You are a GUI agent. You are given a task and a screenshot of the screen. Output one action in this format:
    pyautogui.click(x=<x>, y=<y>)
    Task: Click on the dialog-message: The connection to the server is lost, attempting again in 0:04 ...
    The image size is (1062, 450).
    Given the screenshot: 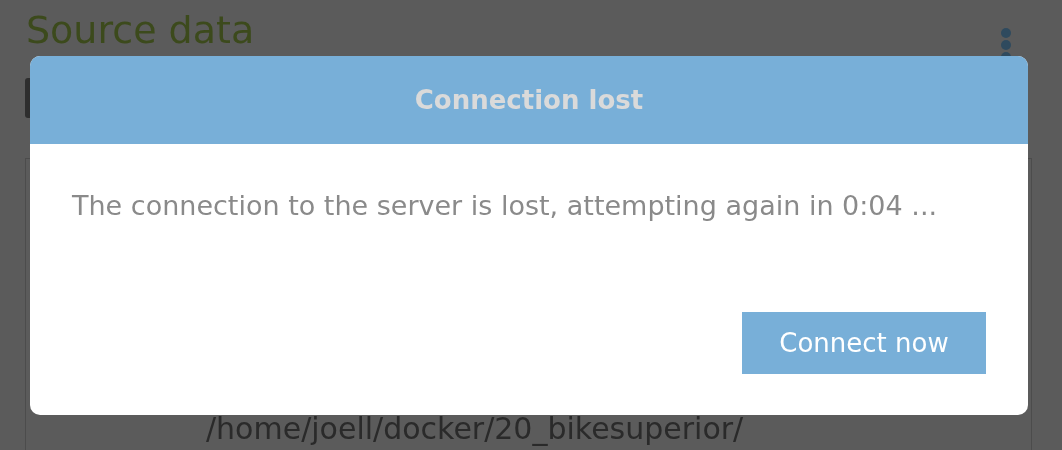 What is the action you would take?
    pyautogui.click(x=505, y=205)
    